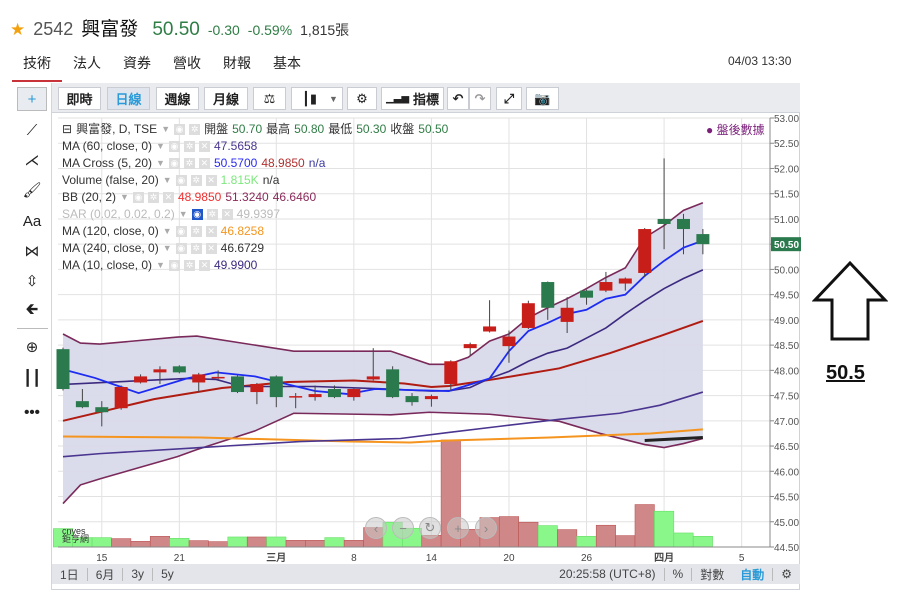 The width and height of the screenshot is (900, 600). What do you see at coordinates (845, 373) in the screenshot?
I see `annotation-value: 50.5` at bounding box center [845, 373].